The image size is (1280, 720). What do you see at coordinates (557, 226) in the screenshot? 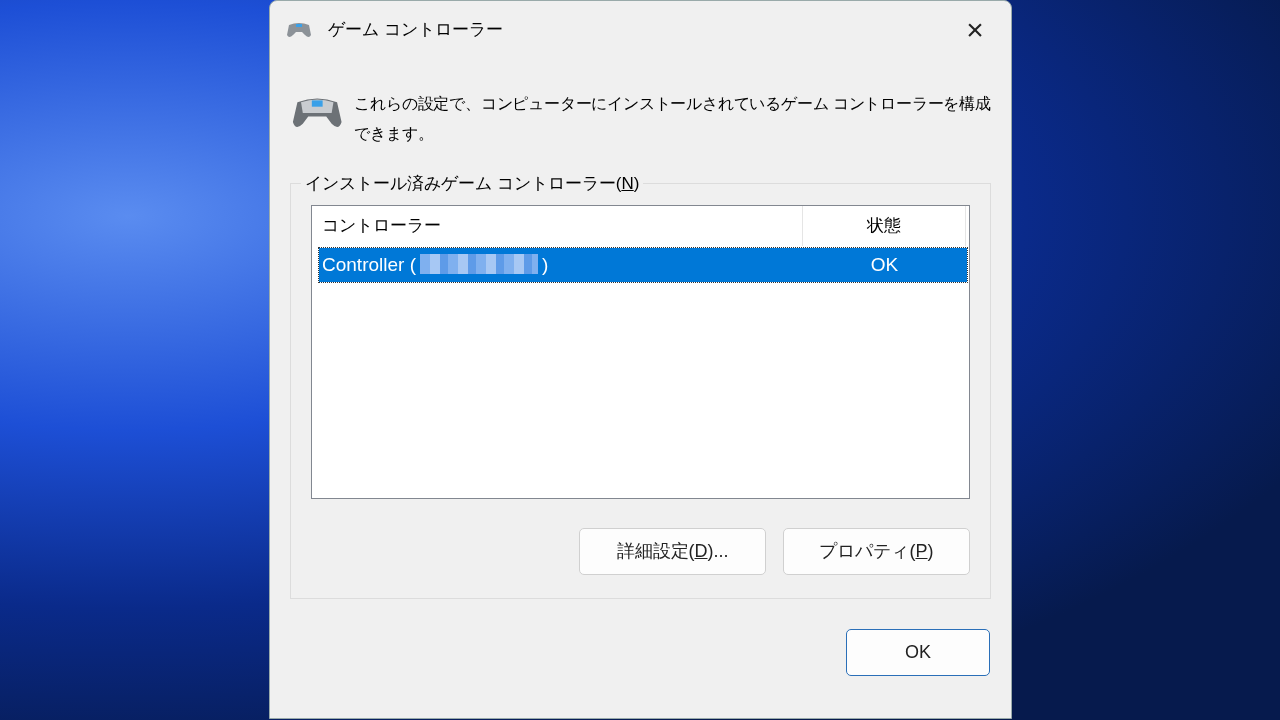
I see `column-header: コントローラー` at bounding box center [557, 226].